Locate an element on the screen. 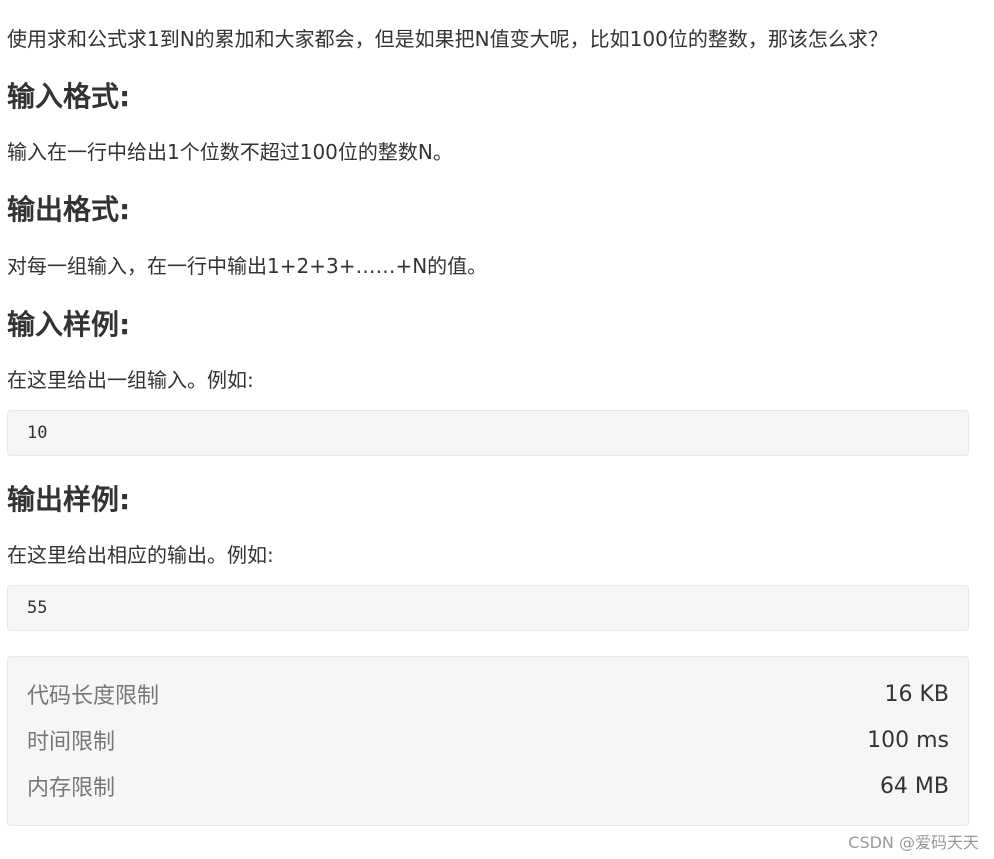 The image size is (994, 859). limit-value: 16 KB is located at coordinates (916, 694).